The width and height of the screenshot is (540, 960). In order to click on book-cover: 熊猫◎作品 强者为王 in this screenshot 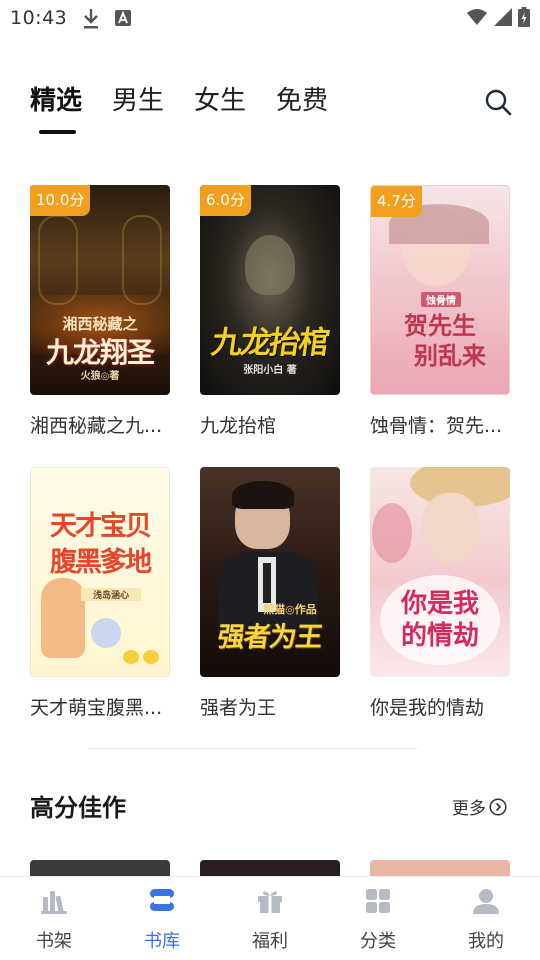, I will do `click(270, 572)`.